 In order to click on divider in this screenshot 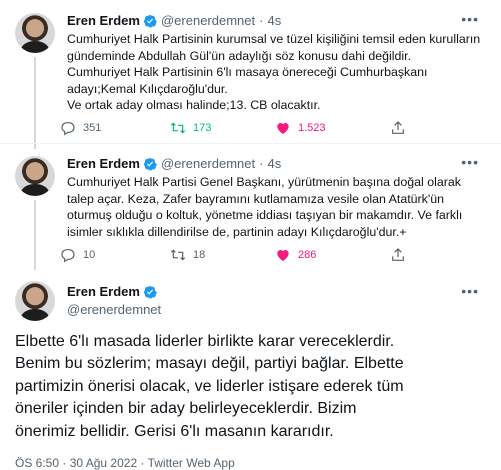, I will do `click(250, 143)`.